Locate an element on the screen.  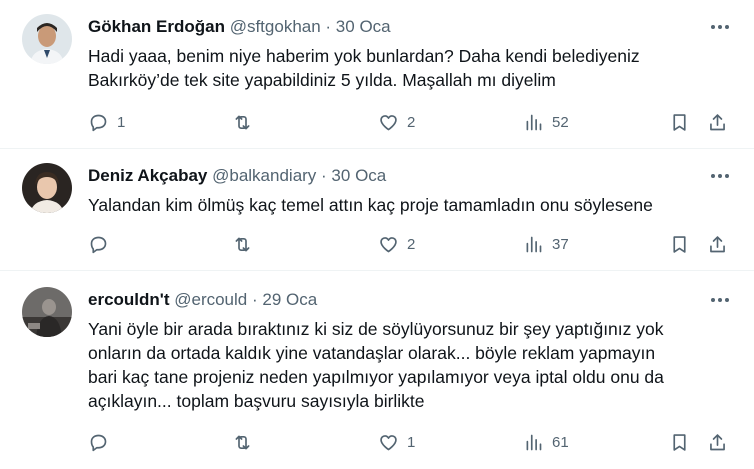
views-count: 61 is located at coordinates (560, 442).